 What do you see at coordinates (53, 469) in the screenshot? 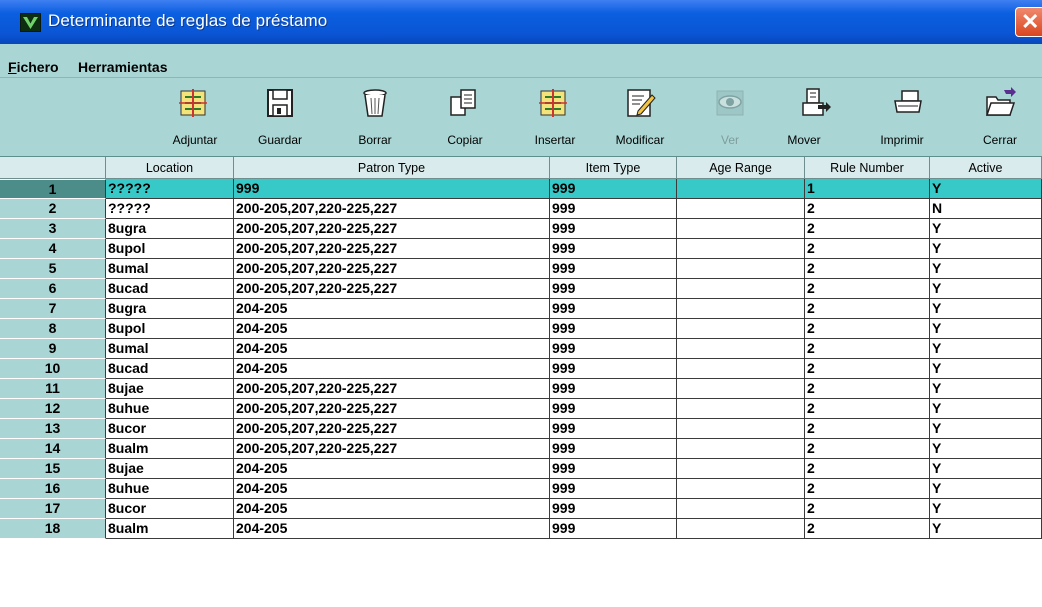
I see `row-number: 15` at bounding box center [53, 469].